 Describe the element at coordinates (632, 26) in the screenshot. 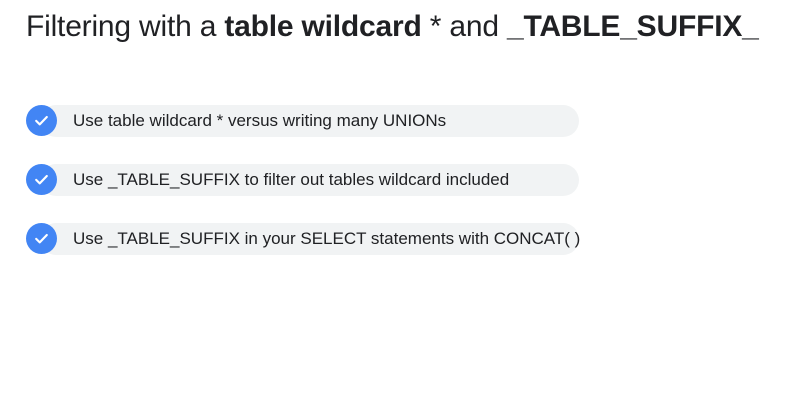

I see `title-part-4: _TABLE_SUFFIX_` at that location.